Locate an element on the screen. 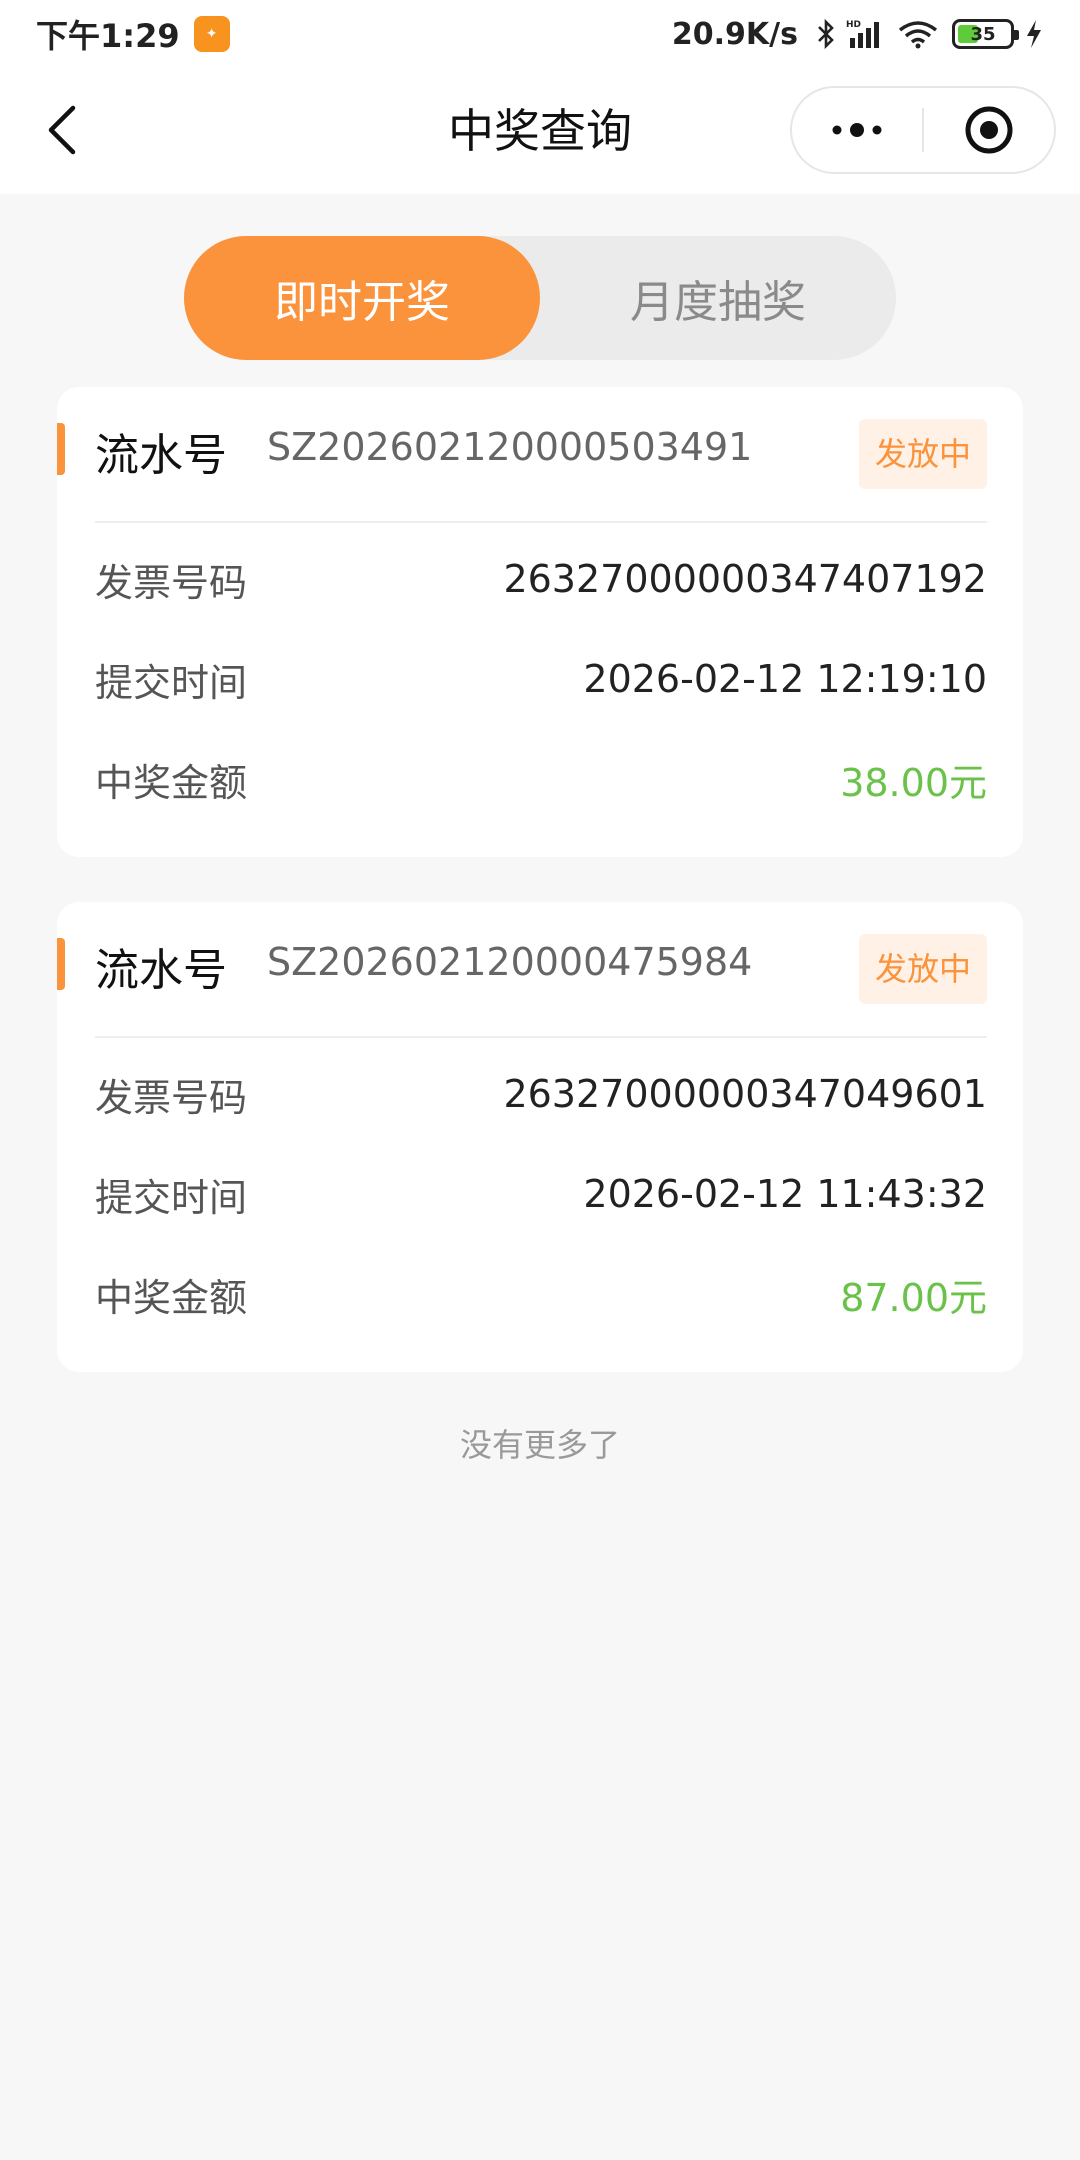 The width and height of the screenshot is (1080, 2160). card-header: 流水号 SZ202602120000503491 发放中 is located at coordinates (540, 454).